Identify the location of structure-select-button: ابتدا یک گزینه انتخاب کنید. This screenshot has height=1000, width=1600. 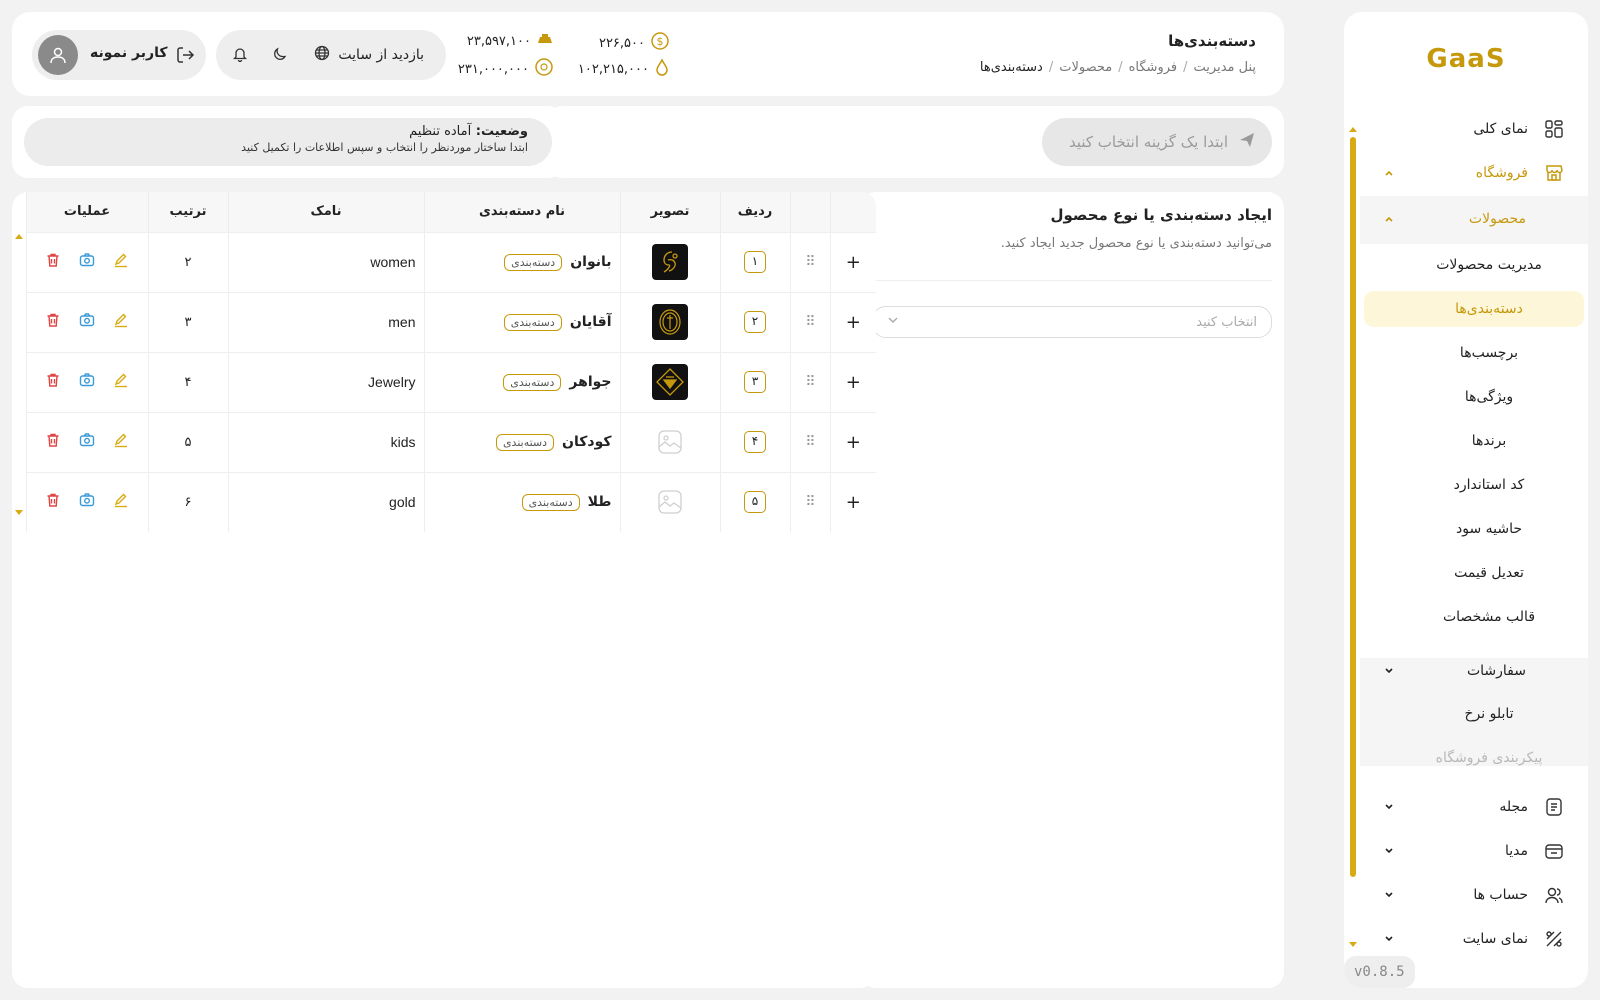
(1157, 142).